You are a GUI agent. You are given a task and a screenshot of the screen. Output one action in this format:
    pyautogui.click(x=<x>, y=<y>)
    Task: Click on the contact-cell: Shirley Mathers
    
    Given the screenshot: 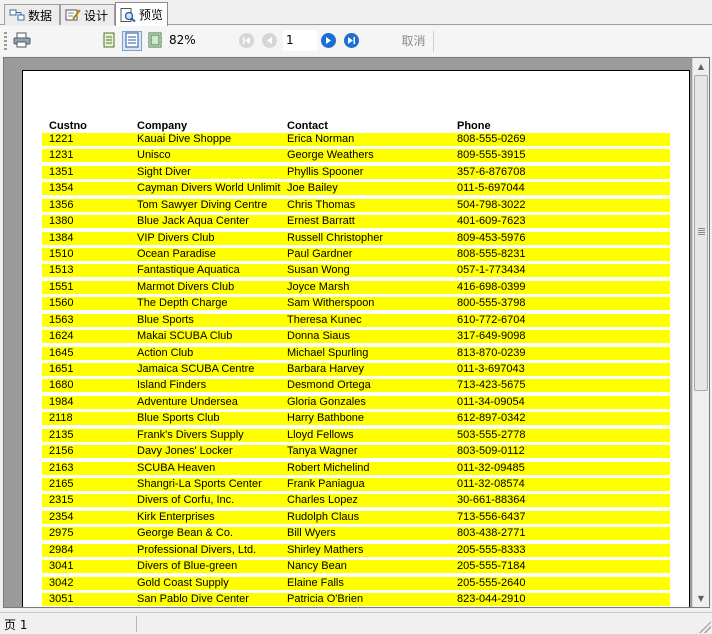 What is the action you would take?
    pyautogui.click(x=325, y=549)
    